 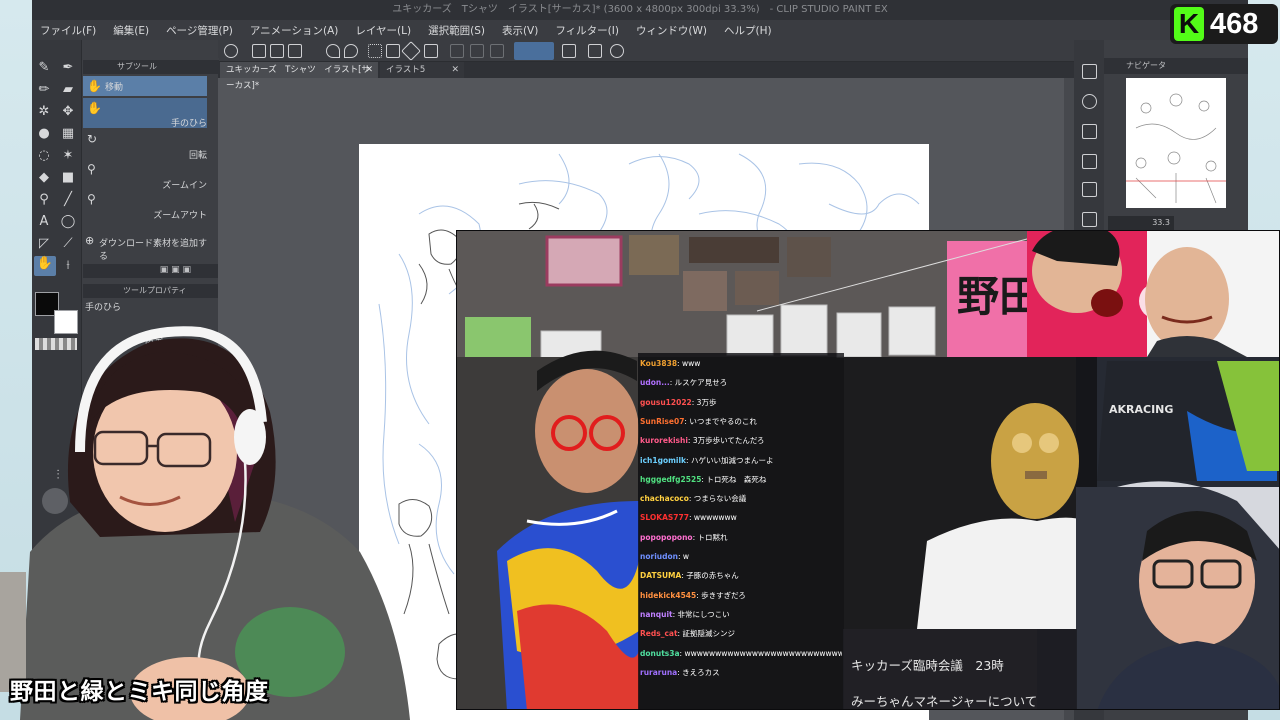 I want to click on eyedropper-icon: ⟊, so click(x=68, y=266).